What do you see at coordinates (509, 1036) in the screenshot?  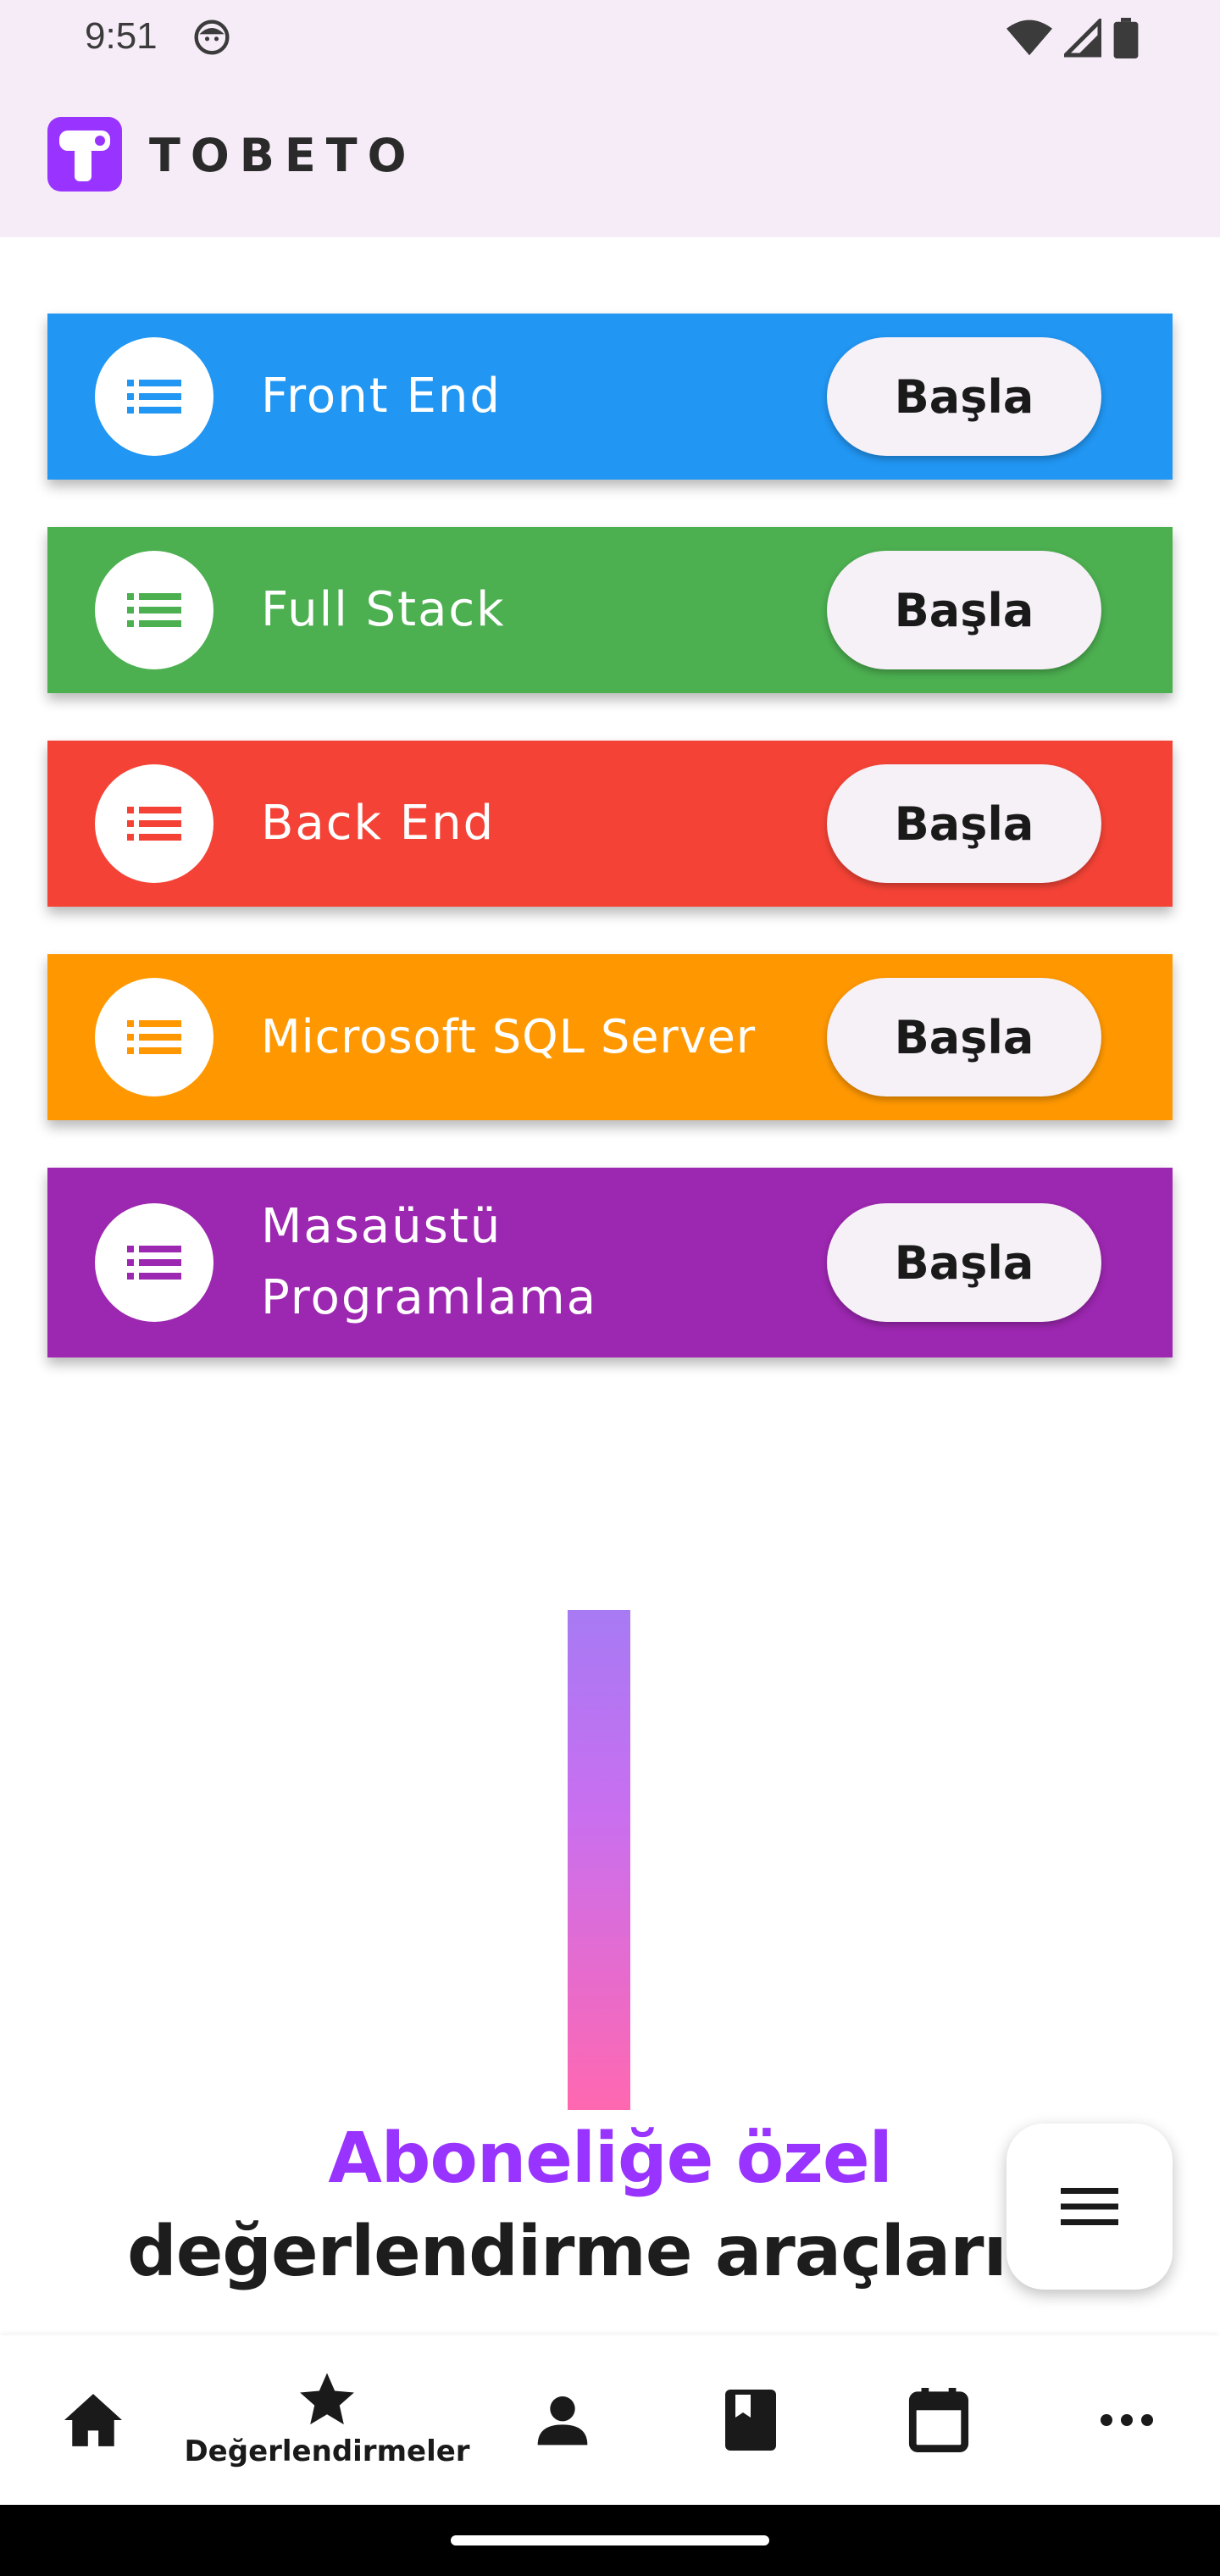 I see `course-title: Microsoft SQL Server` at bounding box center [509, 1036].